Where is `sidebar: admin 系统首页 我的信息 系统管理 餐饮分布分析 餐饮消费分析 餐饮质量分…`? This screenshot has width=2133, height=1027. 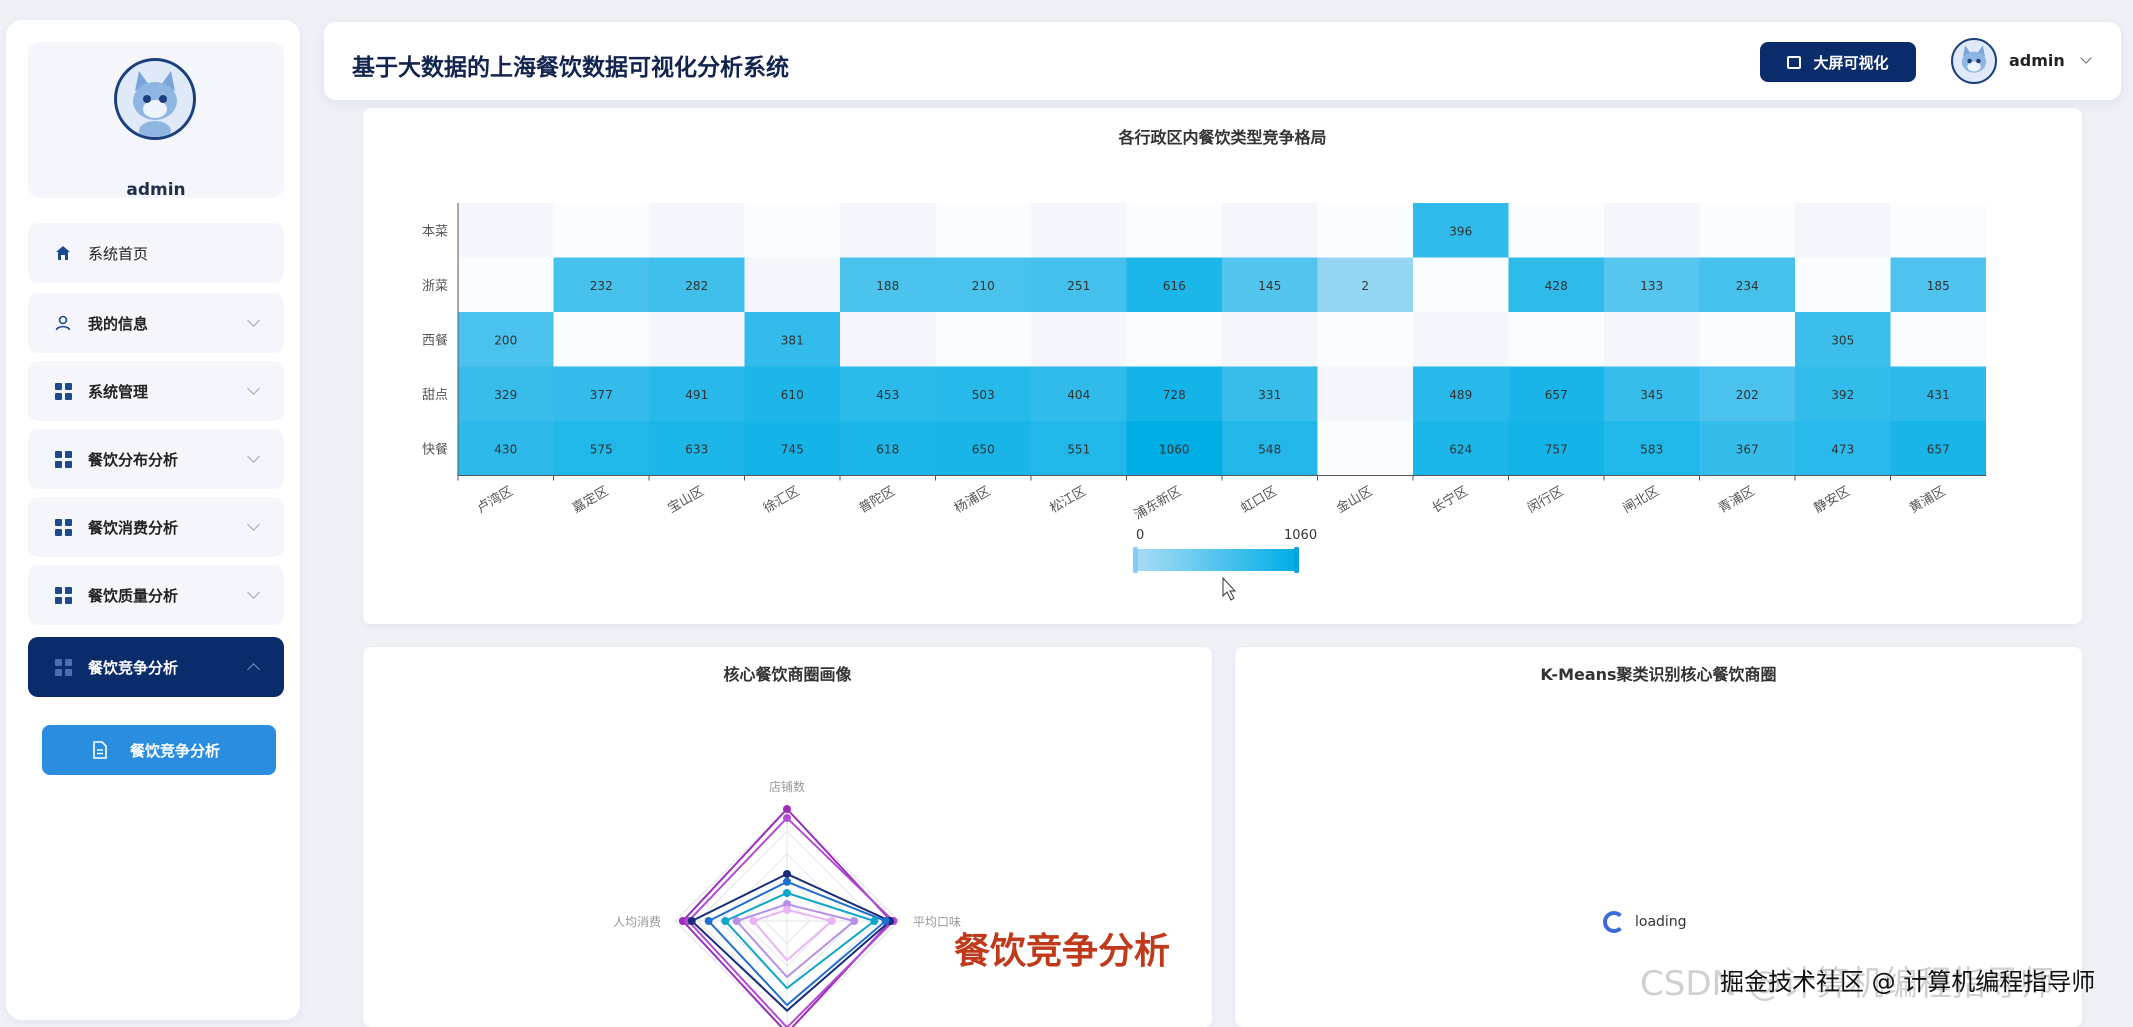
sidebar: admin 系统首页 我的信息 系统管理 餐饮分布分析 餐饮消费分析 餐饮质量分… is located at coordinates (153, 520).